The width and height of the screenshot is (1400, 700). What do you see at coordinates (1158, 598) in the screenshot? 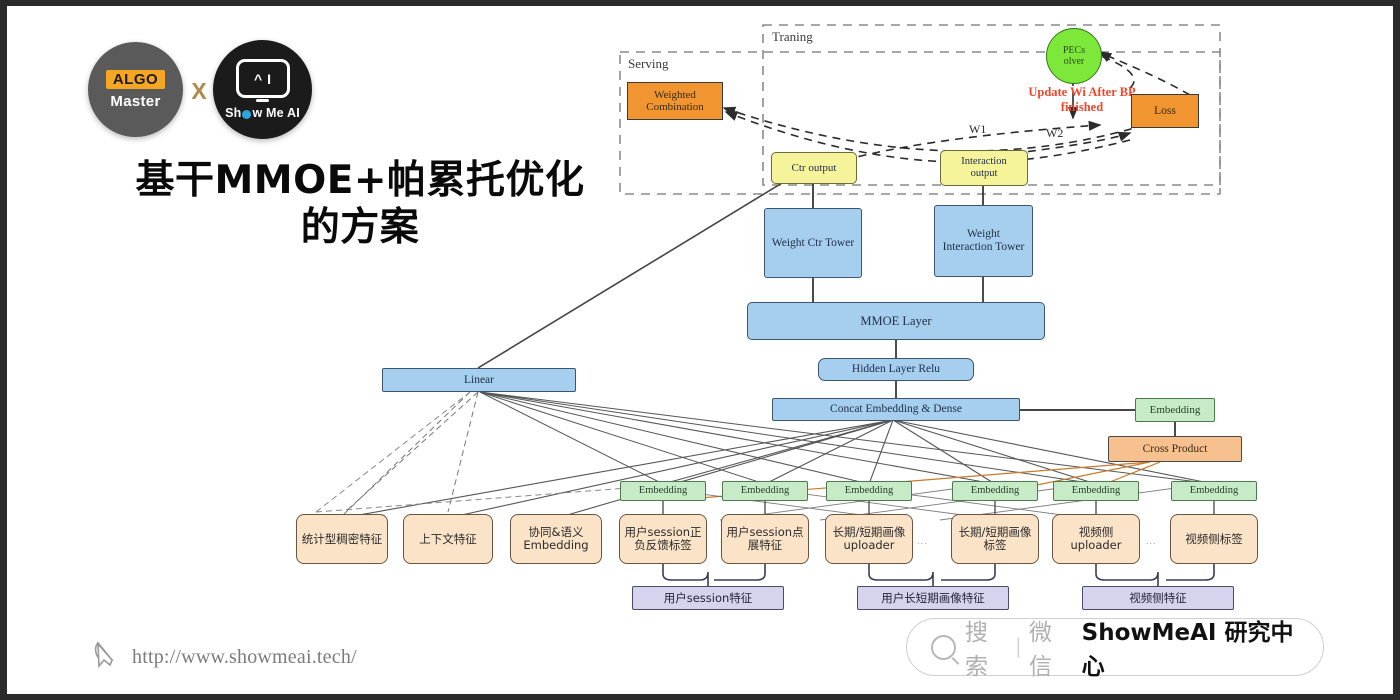
I see `feature-group-box-2: 视频侧特征` at bounding box center [1158, 598].